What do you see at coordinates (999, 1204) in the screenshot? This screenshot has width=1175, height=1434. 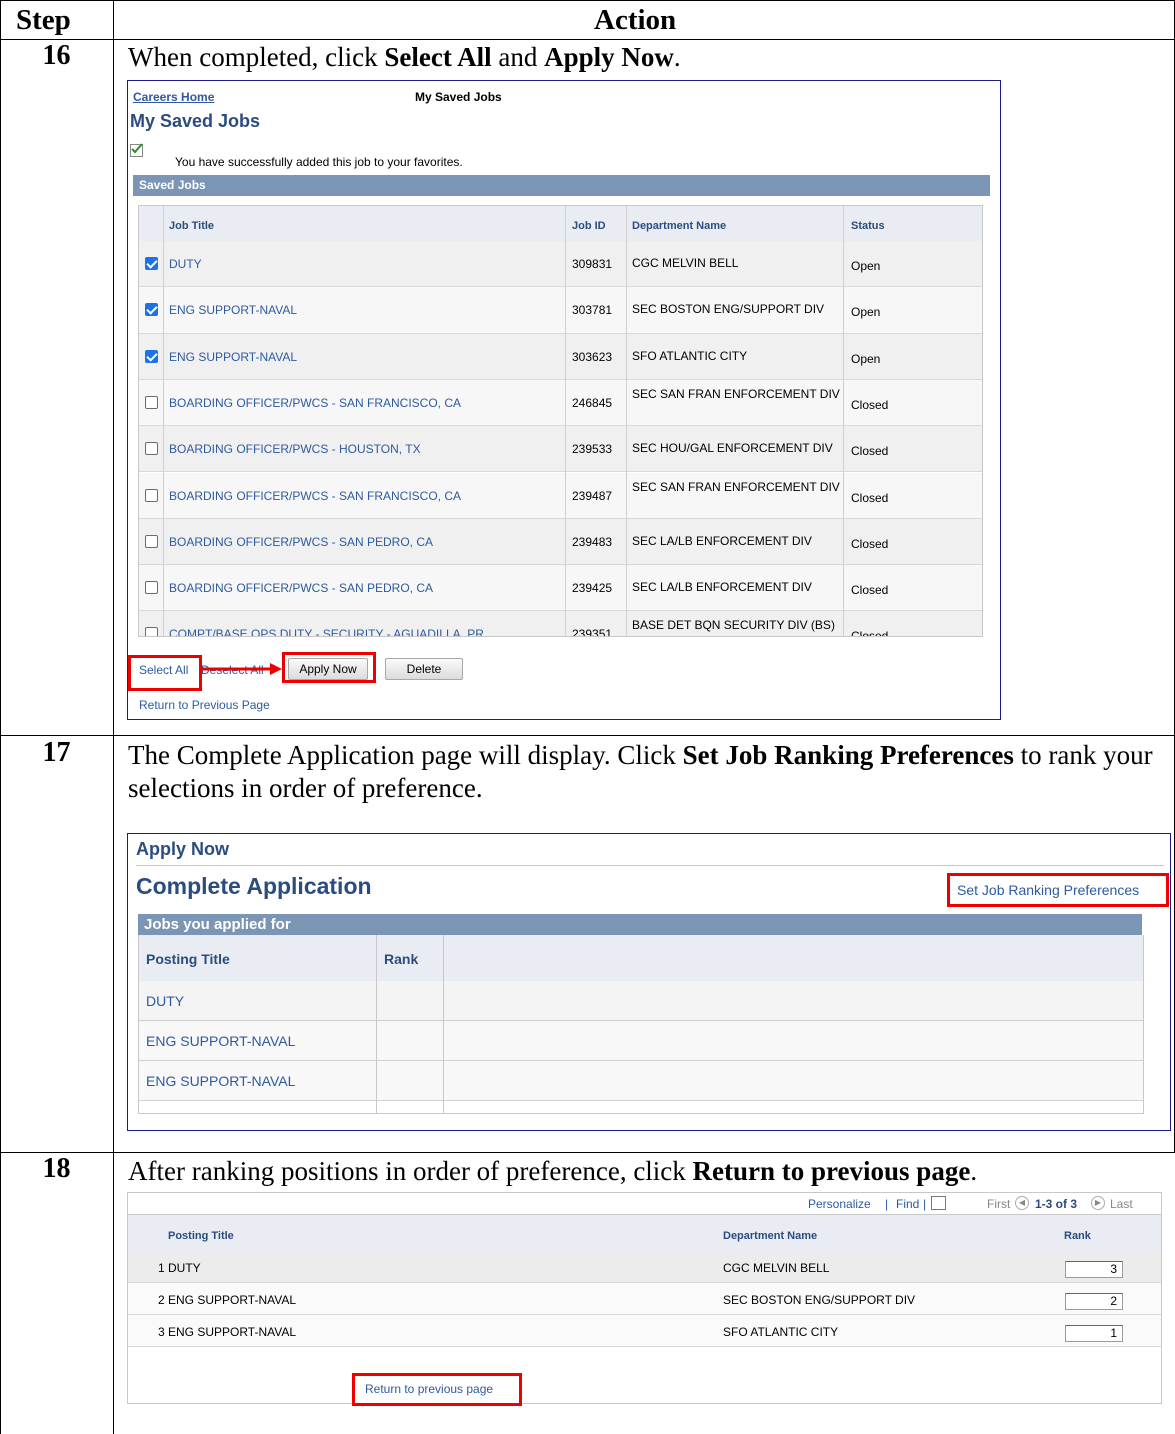 I see `first-label: First` at bounding box center [999, 1204].